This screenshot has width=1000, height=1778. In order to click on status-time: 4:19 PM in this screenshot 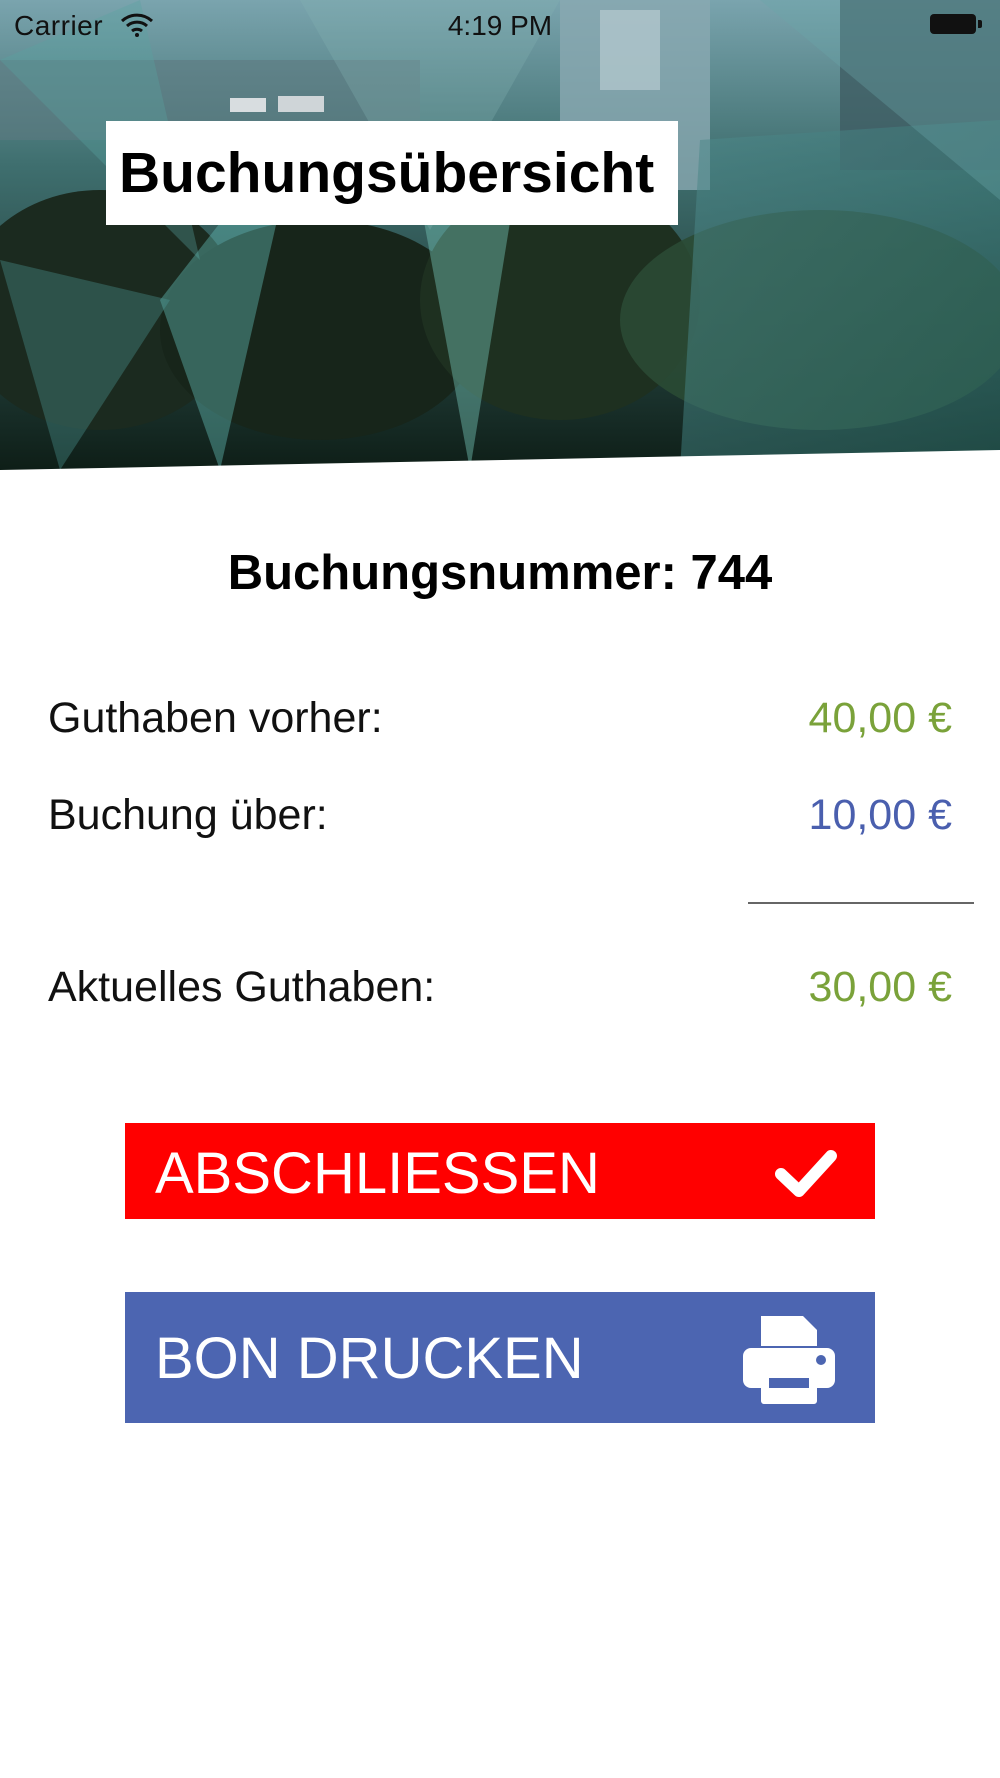, I will do `click(500, 25)`.